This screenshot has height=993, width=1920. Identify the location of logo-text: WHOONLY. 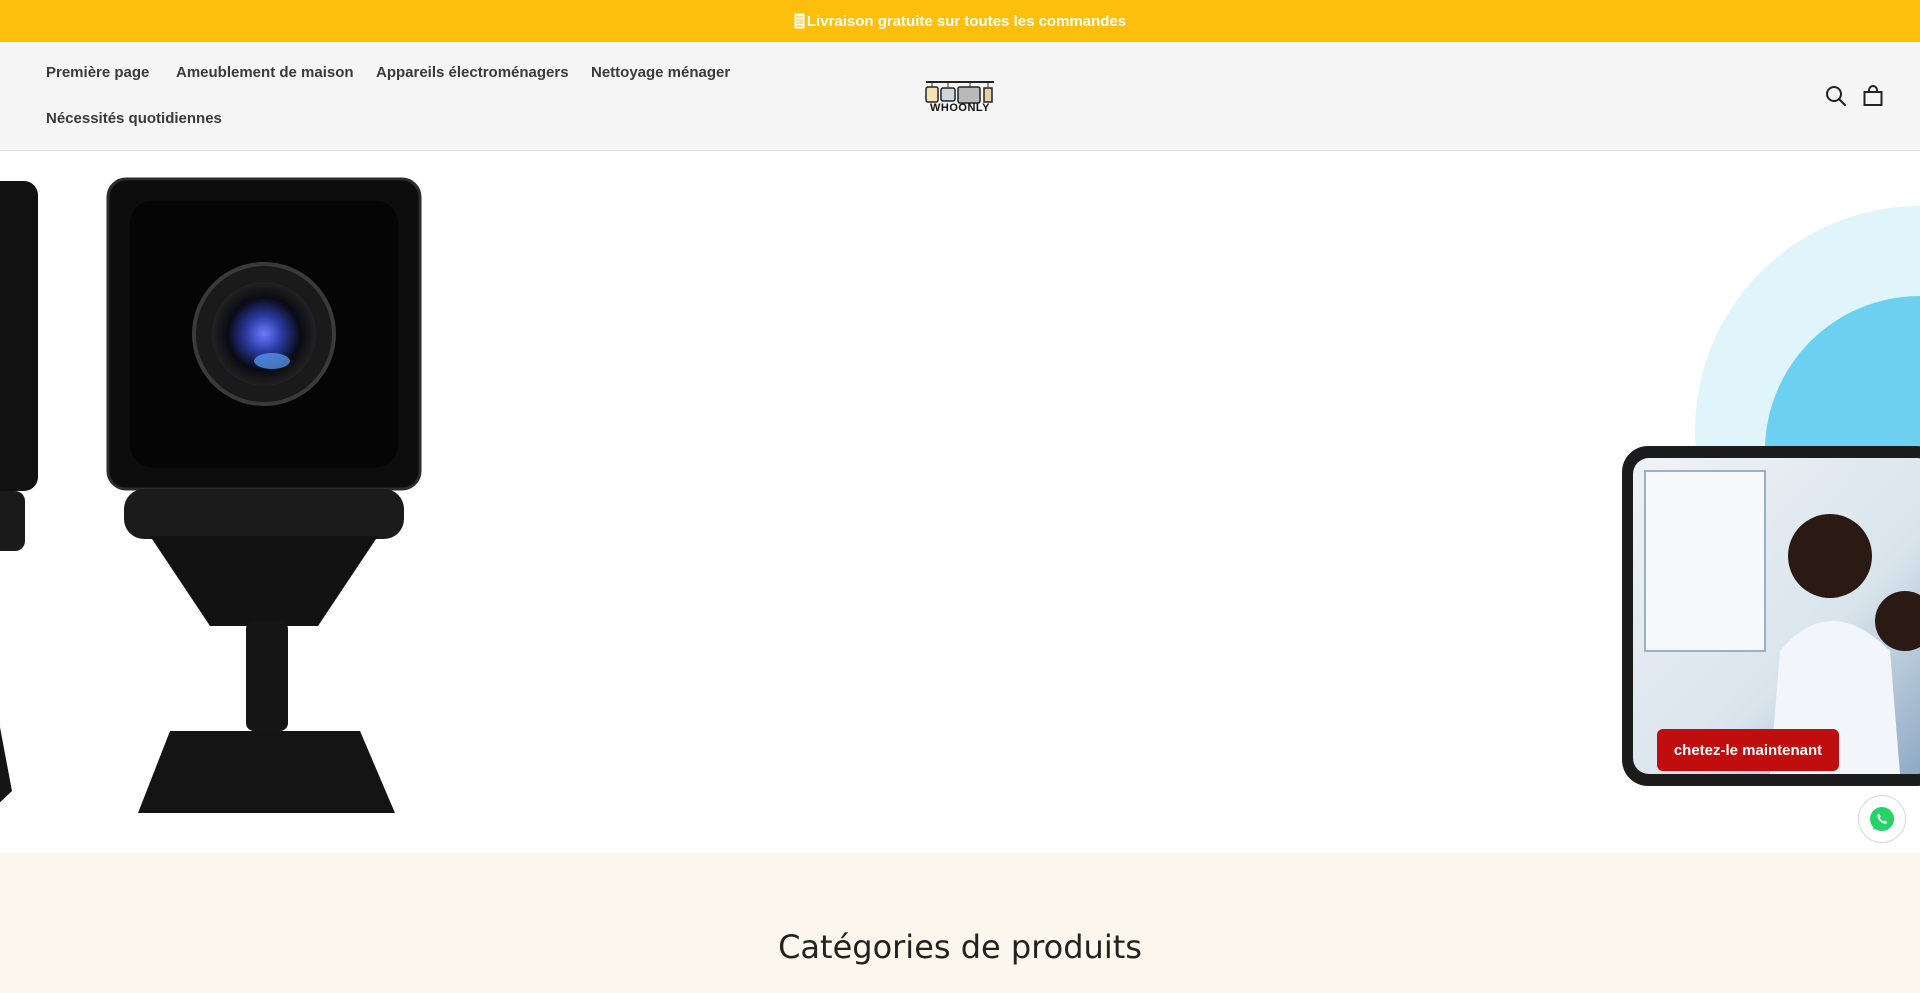
(960, 108).